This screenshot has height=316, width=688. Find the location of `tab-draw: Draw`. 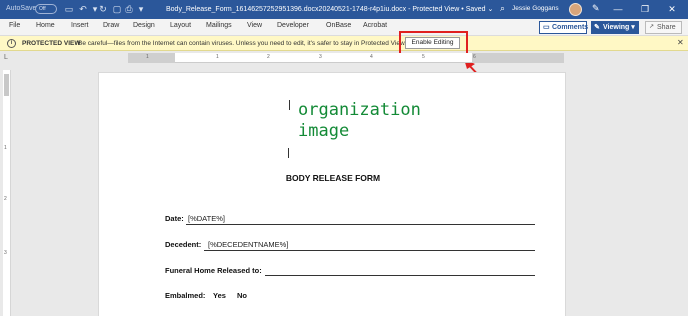

tab-draw: Draw is located at coordinates (111, 25).